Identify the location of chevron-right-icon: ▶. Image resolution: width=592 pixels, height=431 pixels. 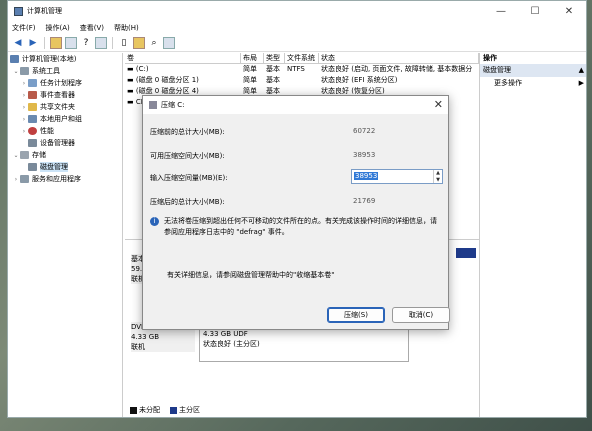
(581, 83).